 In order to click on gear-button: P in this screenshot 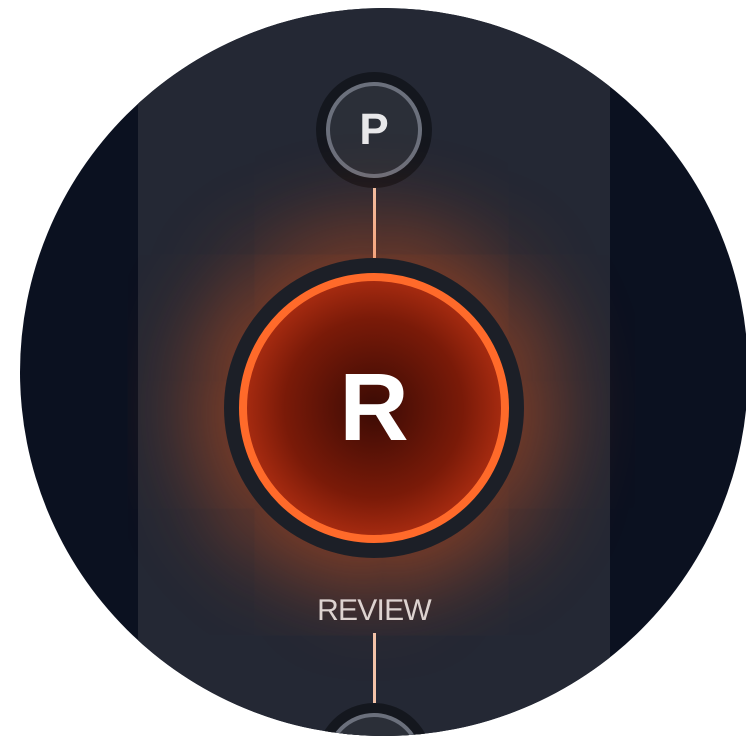, I will do `click(374, 130)`.